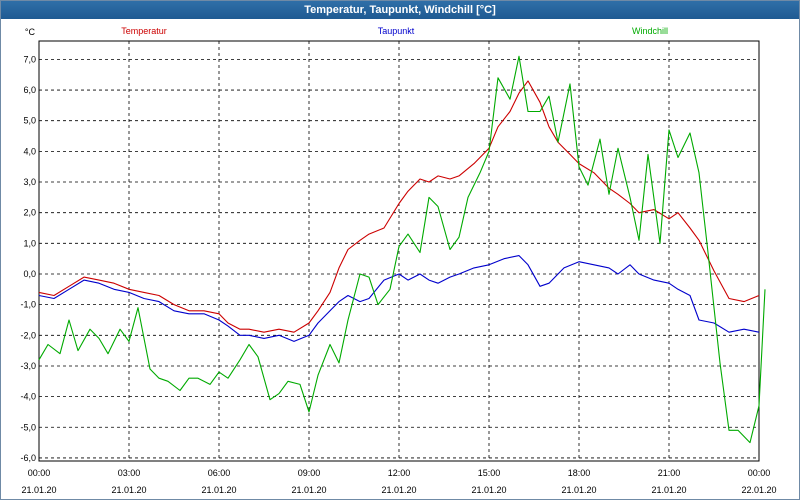 This screenshot has height=500, width=800. What do you see at coordinates (29, 274) in the screenshot?
I see `y-tick-label: 0,0` at bounding box center [29, 274].